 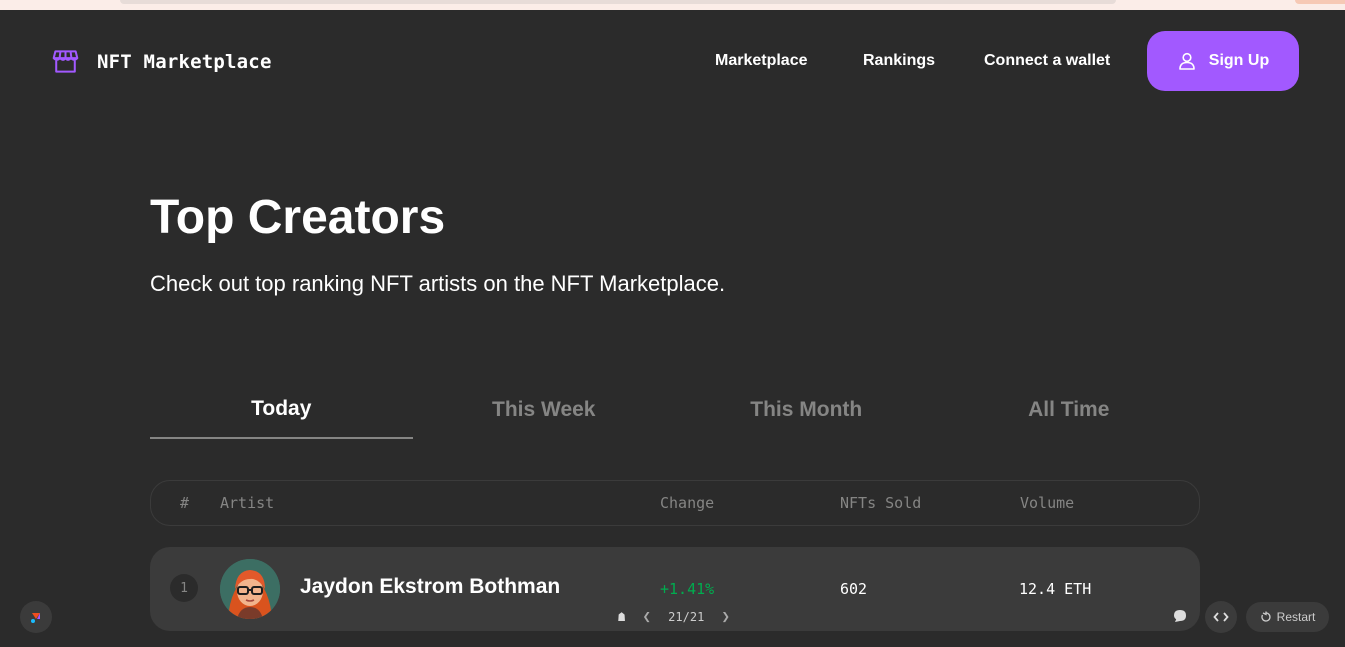 What do you see at coordinates (687, 503) in the screenshot?
I see `column-change: Change` at bounding box center [687, 503].